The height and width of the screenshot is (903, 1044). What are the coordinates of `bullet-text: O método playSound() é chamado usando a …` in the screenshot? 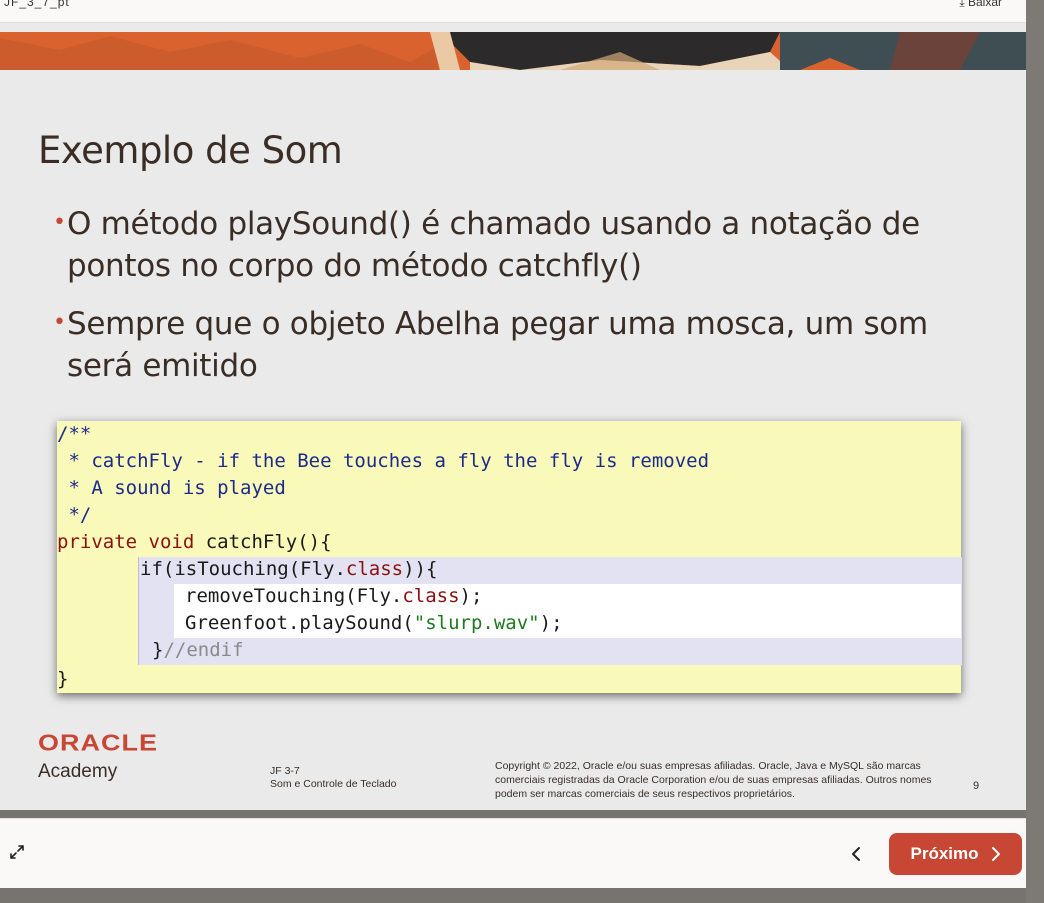 It's located at (493, 245).